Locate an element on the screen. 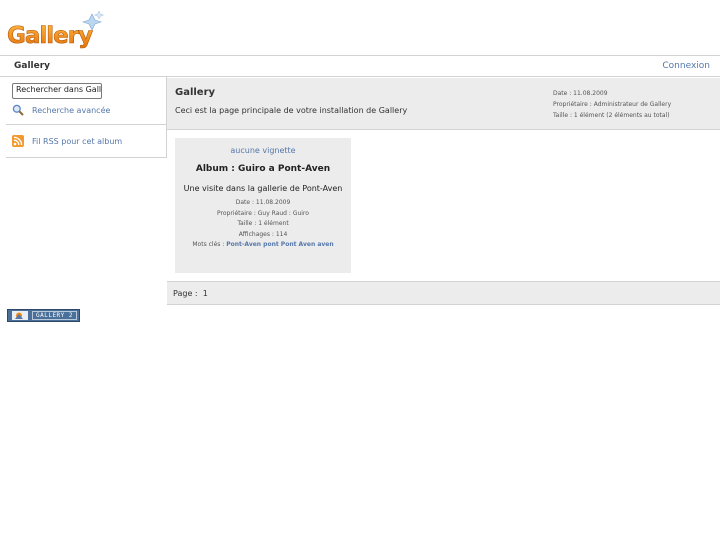  rss-feed-label: Fil RSS pour cet album is located at coordinates (77, 141).